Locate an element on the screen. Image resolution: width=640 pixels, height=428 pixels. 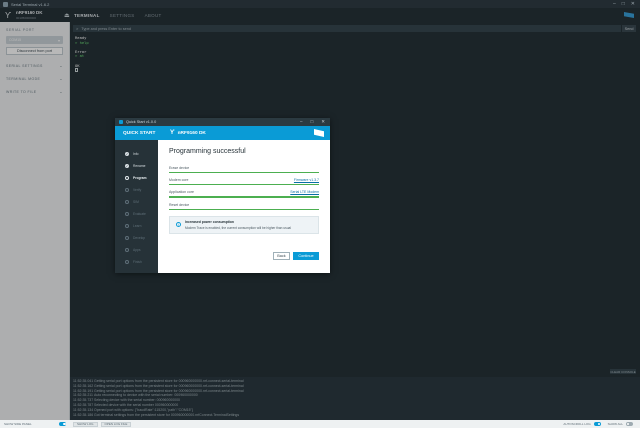
close-button: ✕ is located at coordinates (633, 4).